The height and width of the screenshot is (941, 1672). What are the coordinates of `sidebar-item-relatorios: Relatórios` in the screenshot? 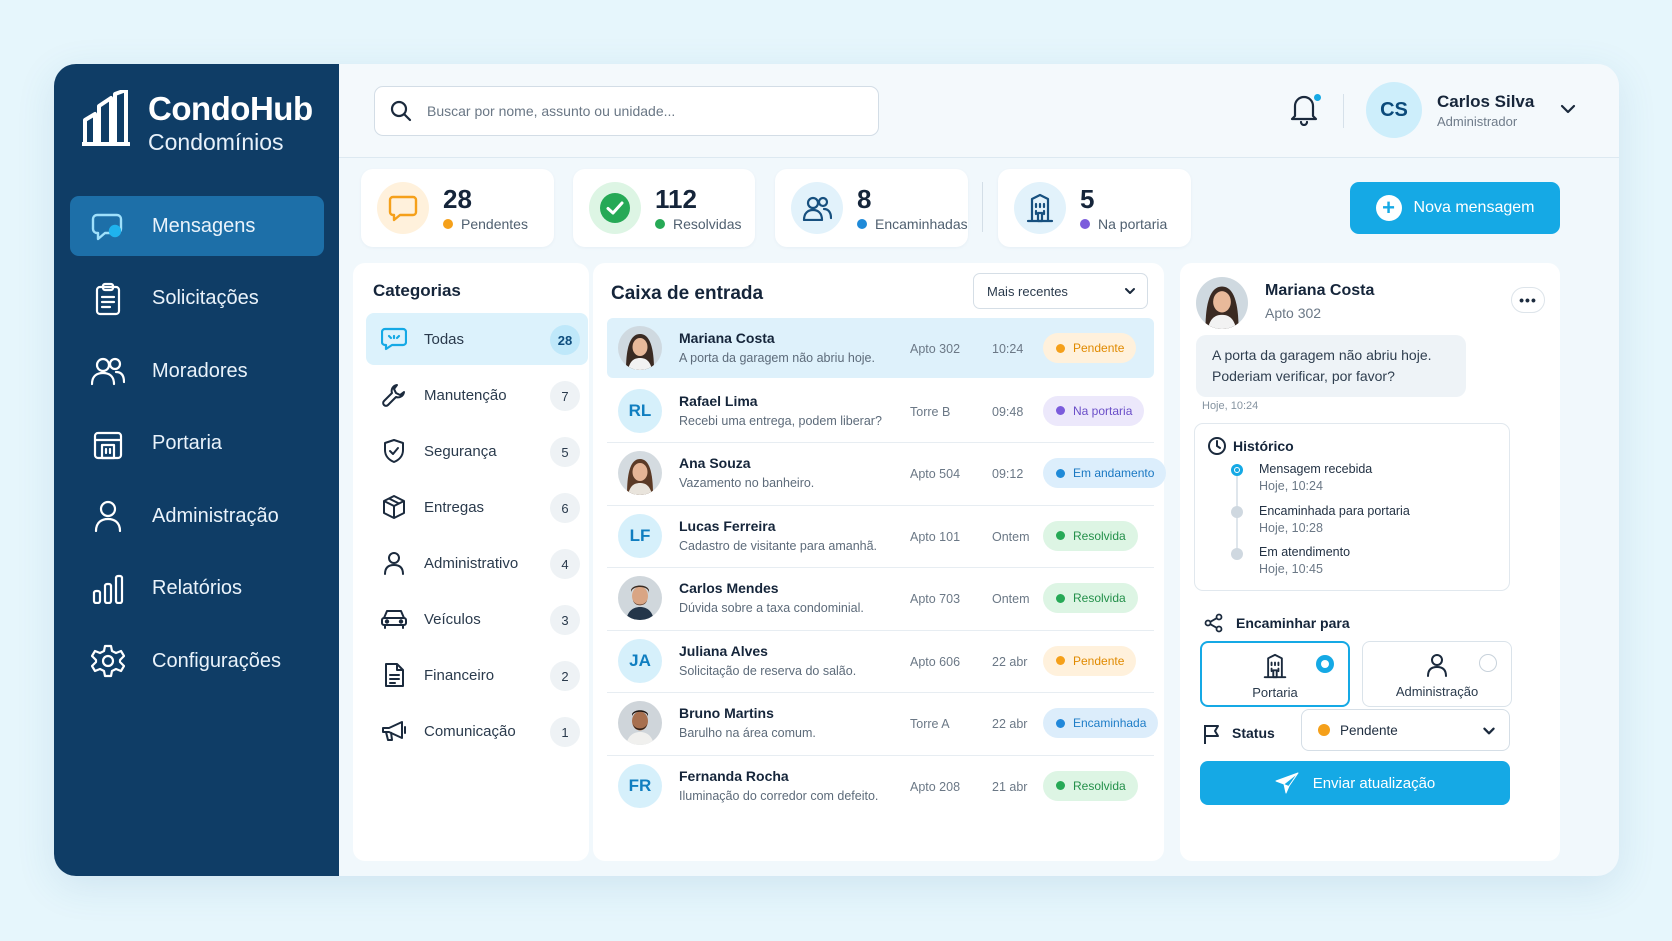 It's located at (197, 589).